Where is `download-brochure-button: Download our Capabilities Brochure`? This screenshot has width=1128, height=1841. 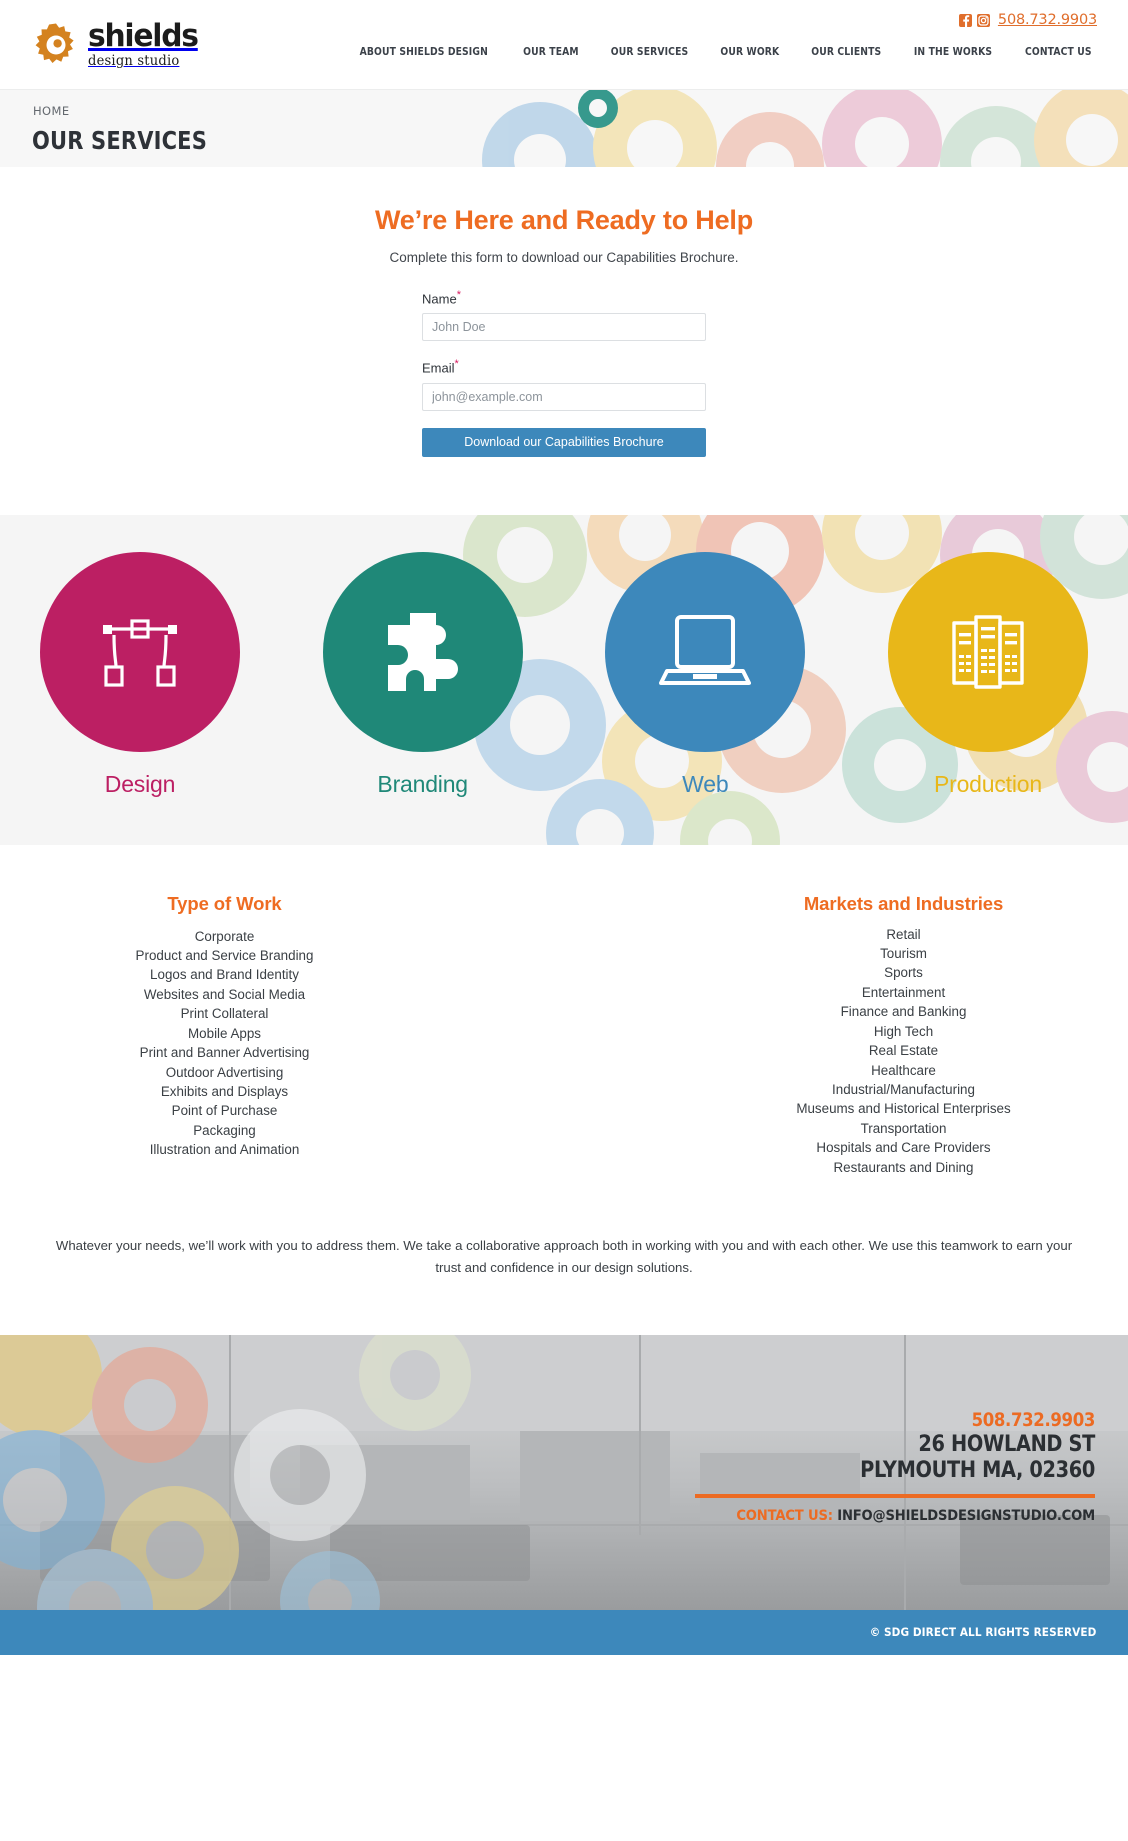 download-brochure-button: Download our Capabilities Brochure is located at coordinates (564, 442).